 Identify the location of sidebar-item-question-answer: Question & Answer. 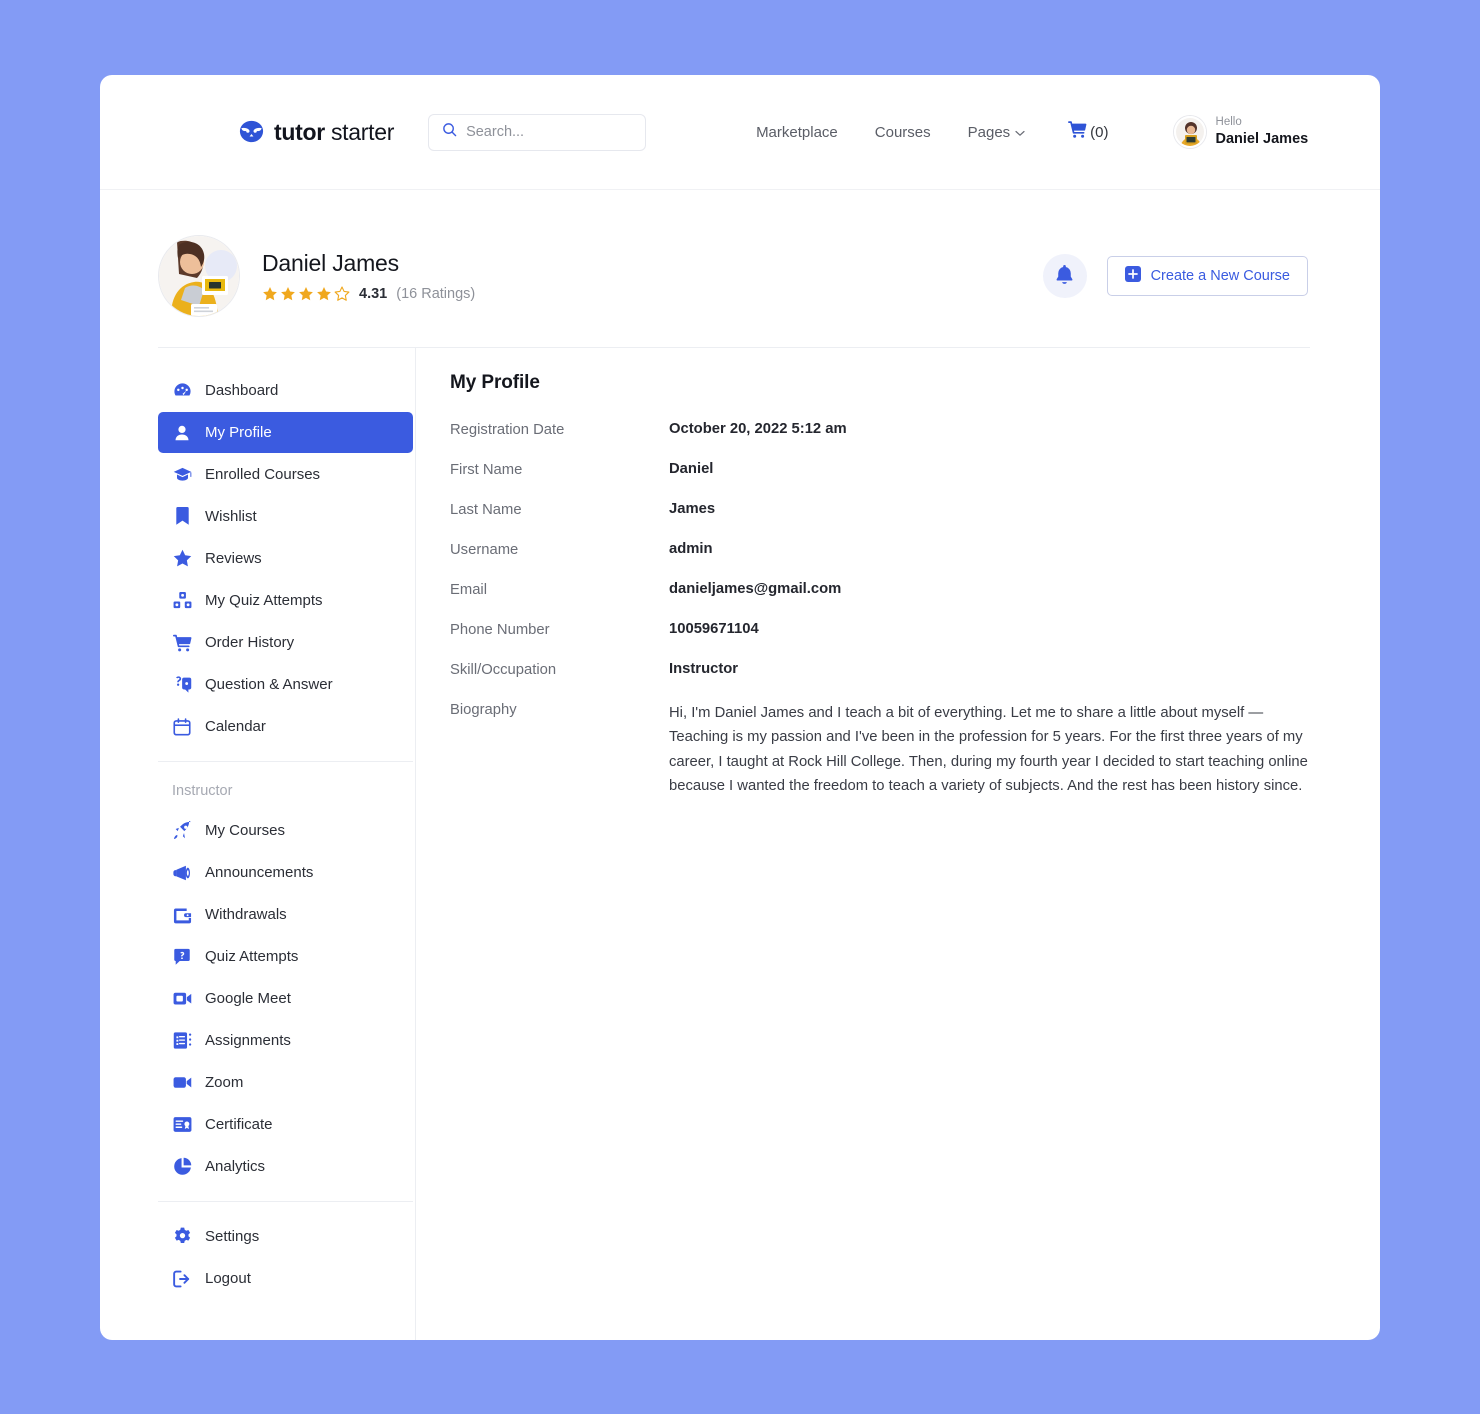
(285, 684).